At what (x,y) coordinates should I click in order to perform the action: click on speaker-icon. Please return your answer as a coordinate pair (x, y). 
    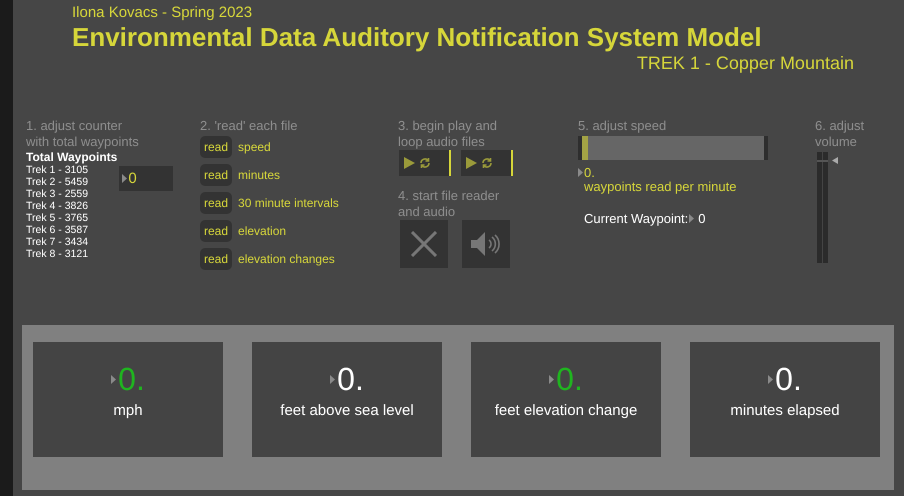
    Looking at the image, I should click on (486, 244).